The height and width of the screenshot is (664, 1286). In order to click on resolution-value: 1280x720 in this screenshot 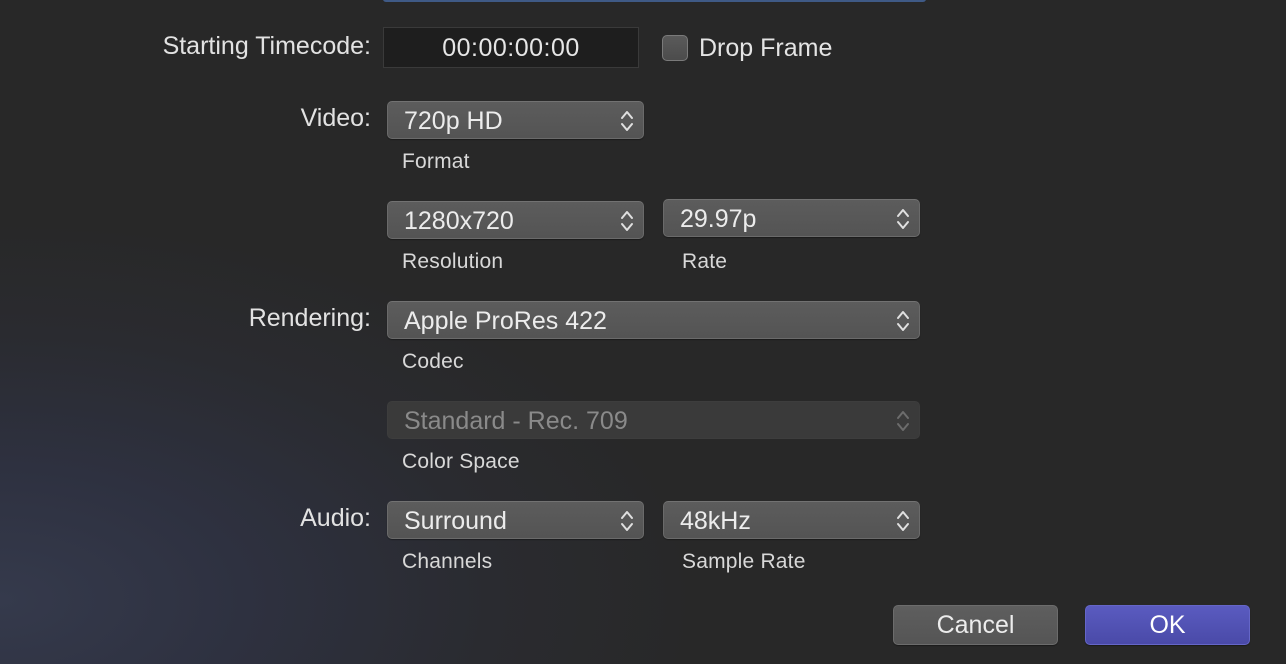, I will do `click(459, 221)`.